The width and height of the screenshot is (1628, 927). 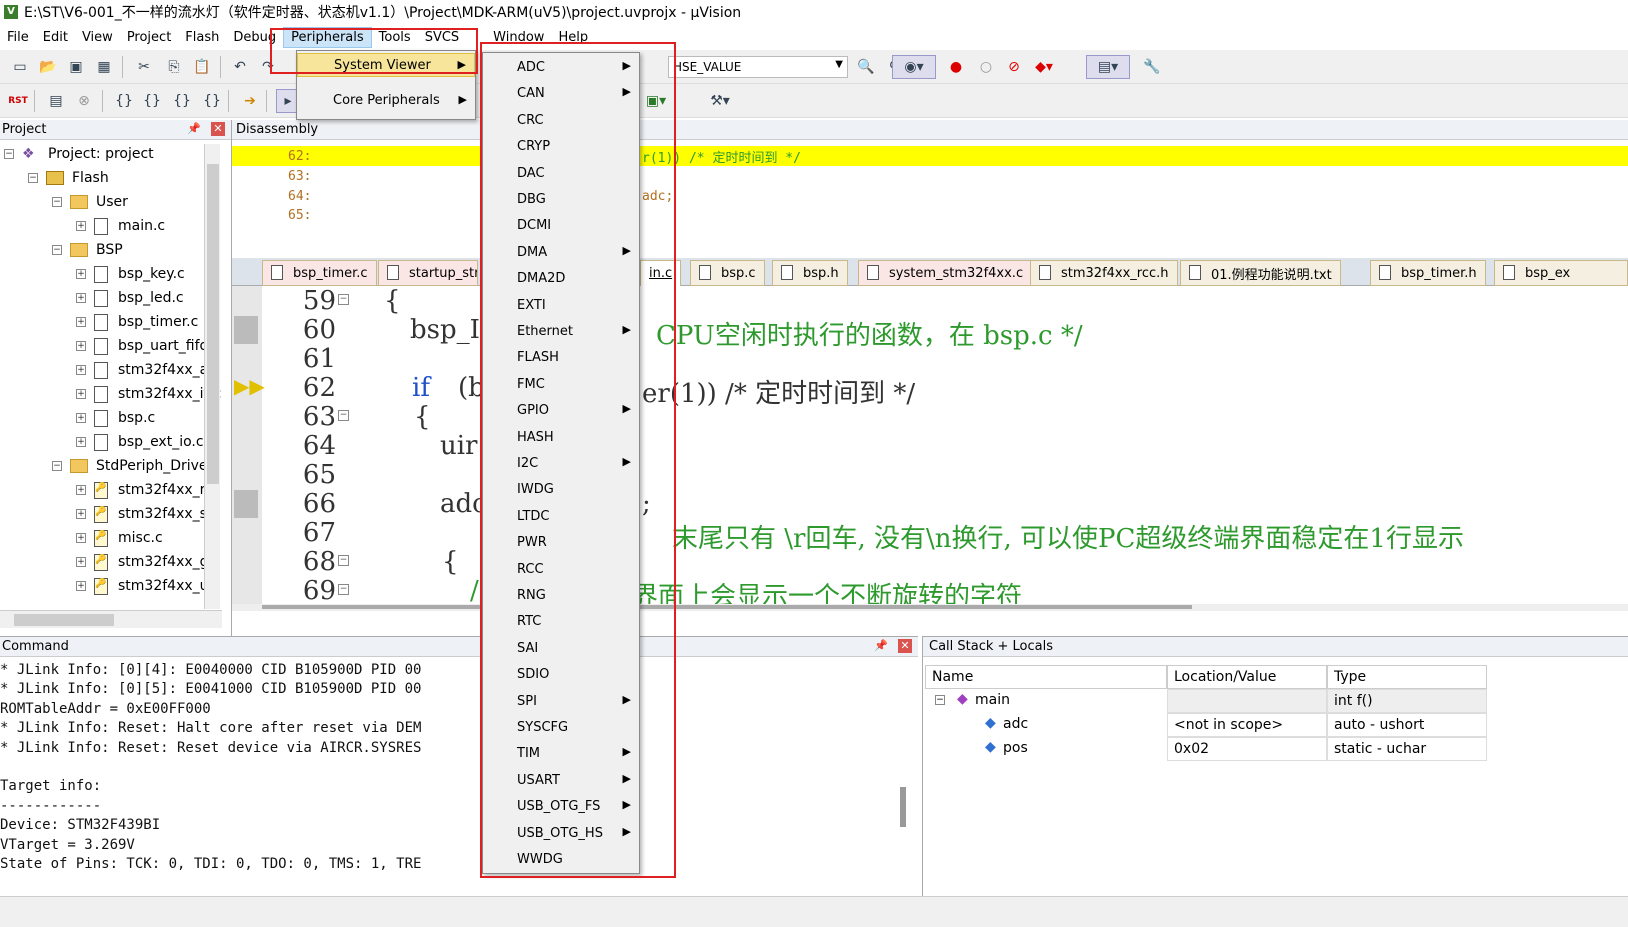 What do you see at coordinates (561, 728) in the screenshot?
I see `menu-item-syscfg: SYSCFG` at bounding box center [561, 728].